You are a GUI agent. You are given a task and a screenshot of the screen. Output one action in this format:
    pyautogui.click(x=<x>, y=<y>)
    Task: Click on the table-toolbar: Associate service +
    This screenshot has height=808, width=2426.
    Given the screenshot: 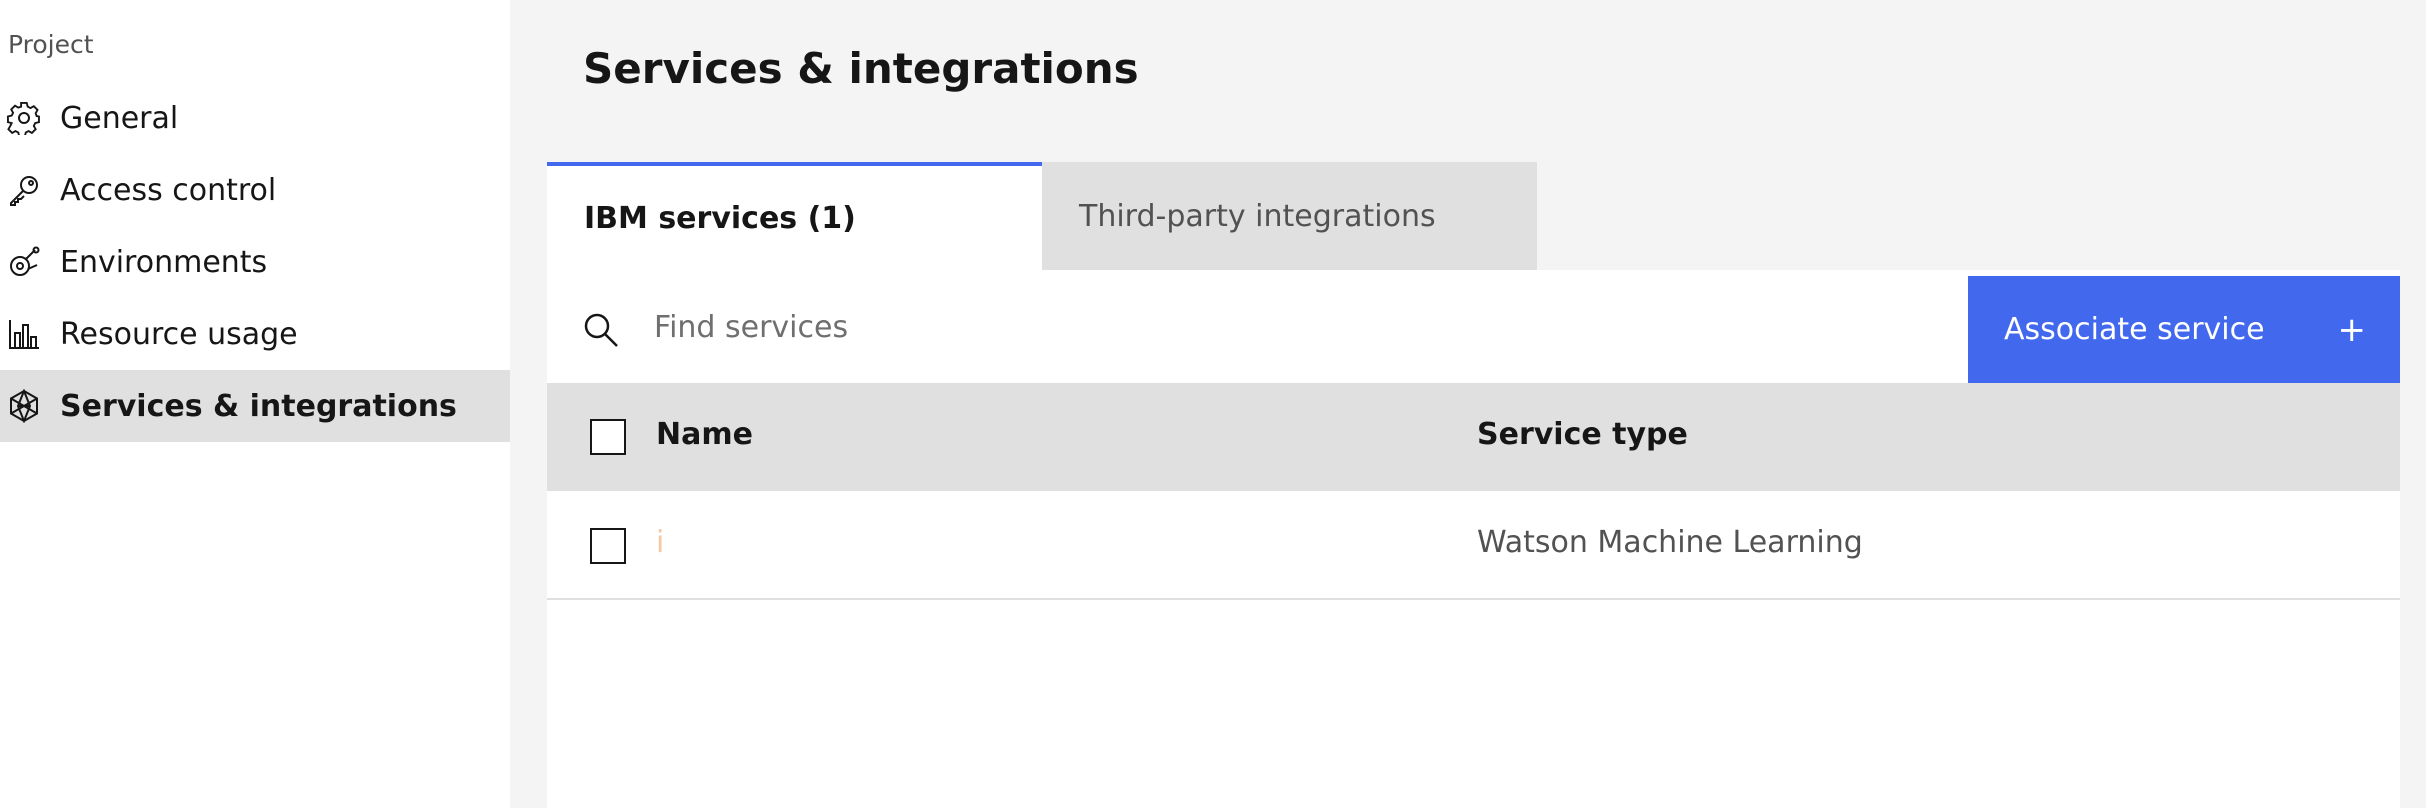 What is the action you would take?
    pyautogui.click(x=1473, y=326)
    